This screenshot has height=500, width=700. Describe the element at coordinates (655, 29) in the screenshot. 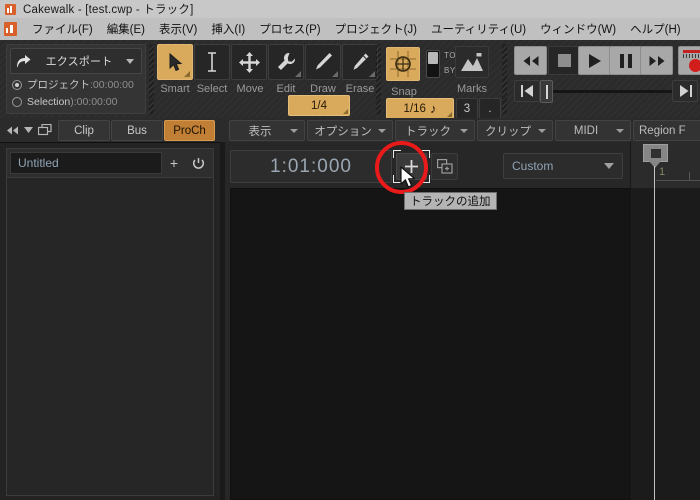

I see `menu-item-help: ヘルプ(H)` at that location.